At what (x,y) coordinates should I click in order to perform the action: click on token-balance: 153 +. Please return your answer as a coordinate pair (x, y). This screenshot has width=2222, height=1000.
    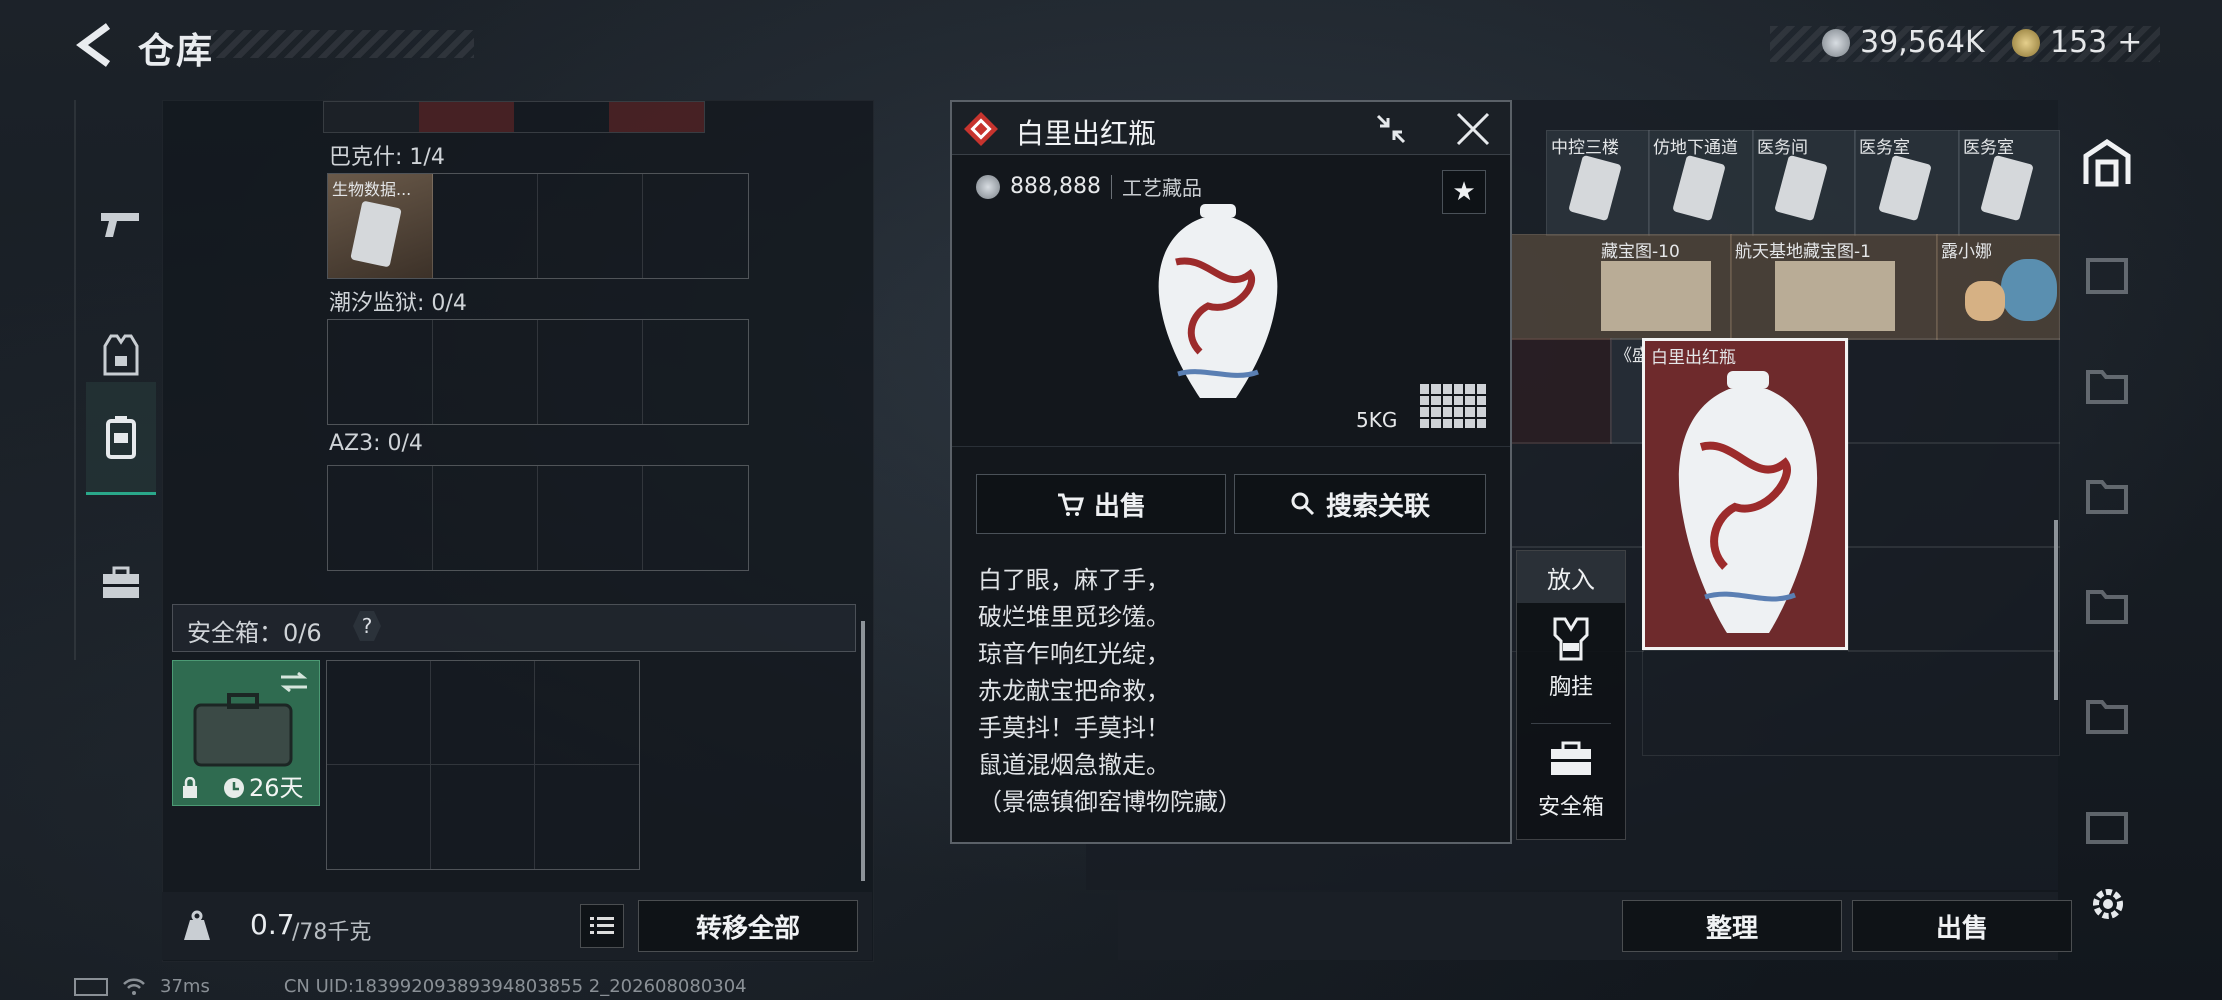
    Looking at the image, I should click on (2077, 42).